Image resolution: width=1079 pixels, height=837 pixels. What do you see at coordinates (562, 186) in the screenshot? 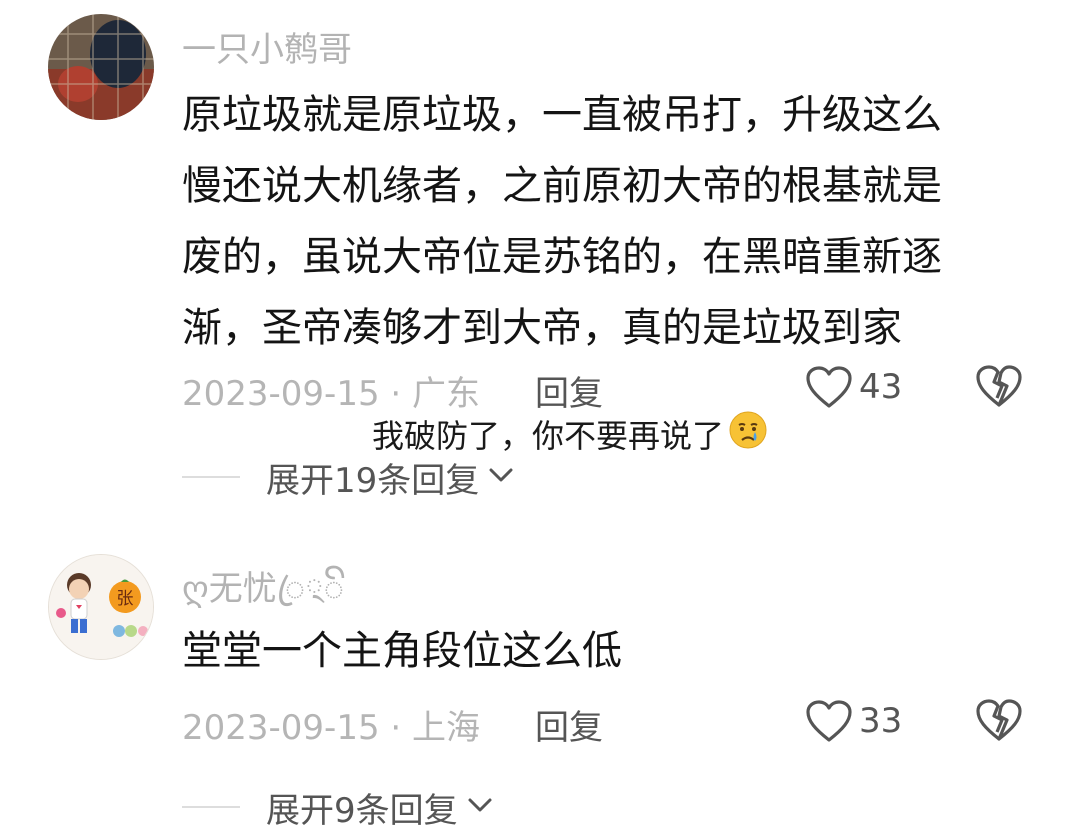
I see `comment-line: 慢还说大机缘者，之前原初大帝的根基就是` at bounding box center [562, 186].